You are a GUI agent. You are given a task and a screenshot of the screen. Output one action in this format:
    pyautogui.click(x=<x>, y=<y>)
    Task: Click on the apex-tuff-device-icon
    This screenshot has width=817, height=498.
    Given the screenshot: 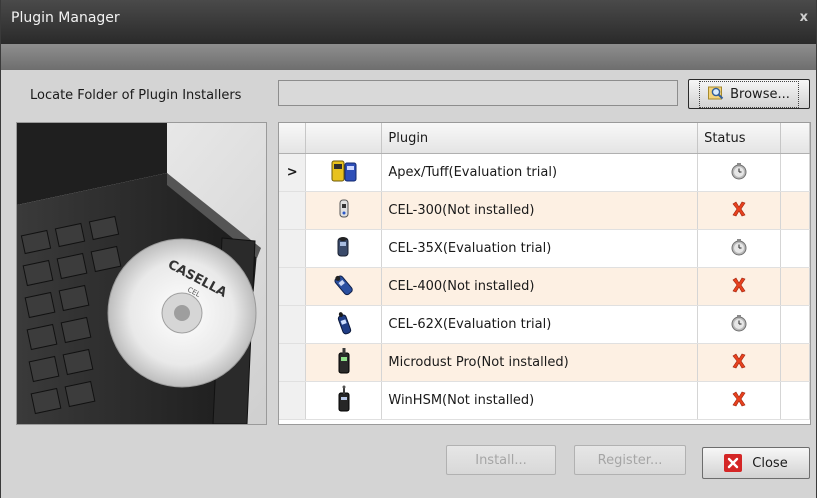 What is the action you would take?
    pyautogui.click(x=344, y=172)
    